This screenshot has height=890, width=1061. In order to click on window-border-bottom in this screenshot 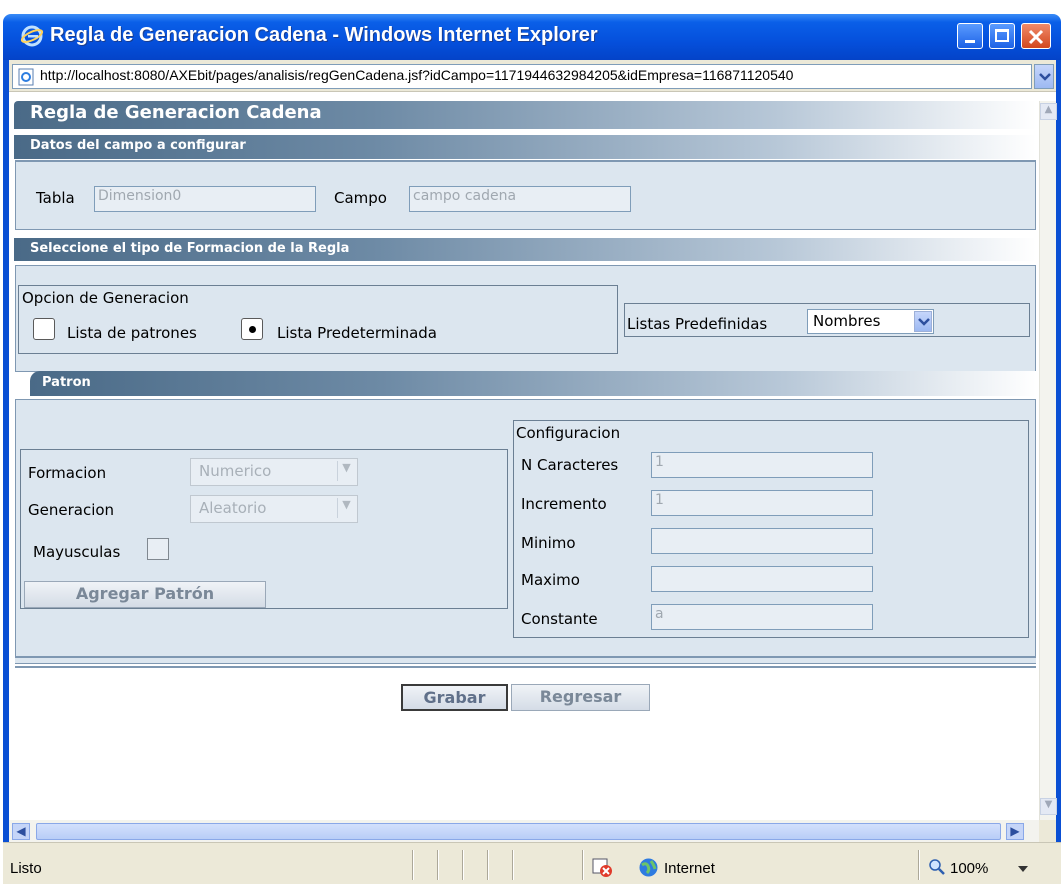, I will do `click(530, 887)`.